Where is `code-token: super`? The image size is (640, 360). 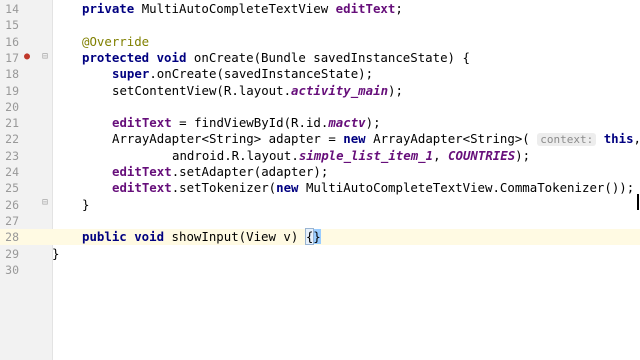 code-token: super is located at coordinates (131, 74).